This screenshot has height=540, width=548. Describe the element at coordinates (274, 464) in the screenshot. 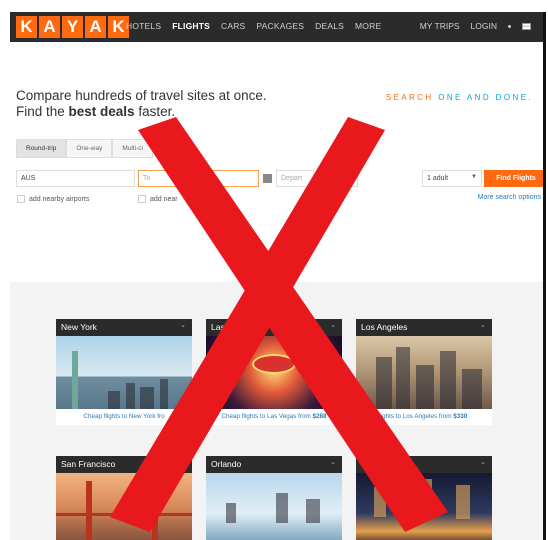

I see `card-header: Orlando ⌄` at that location.